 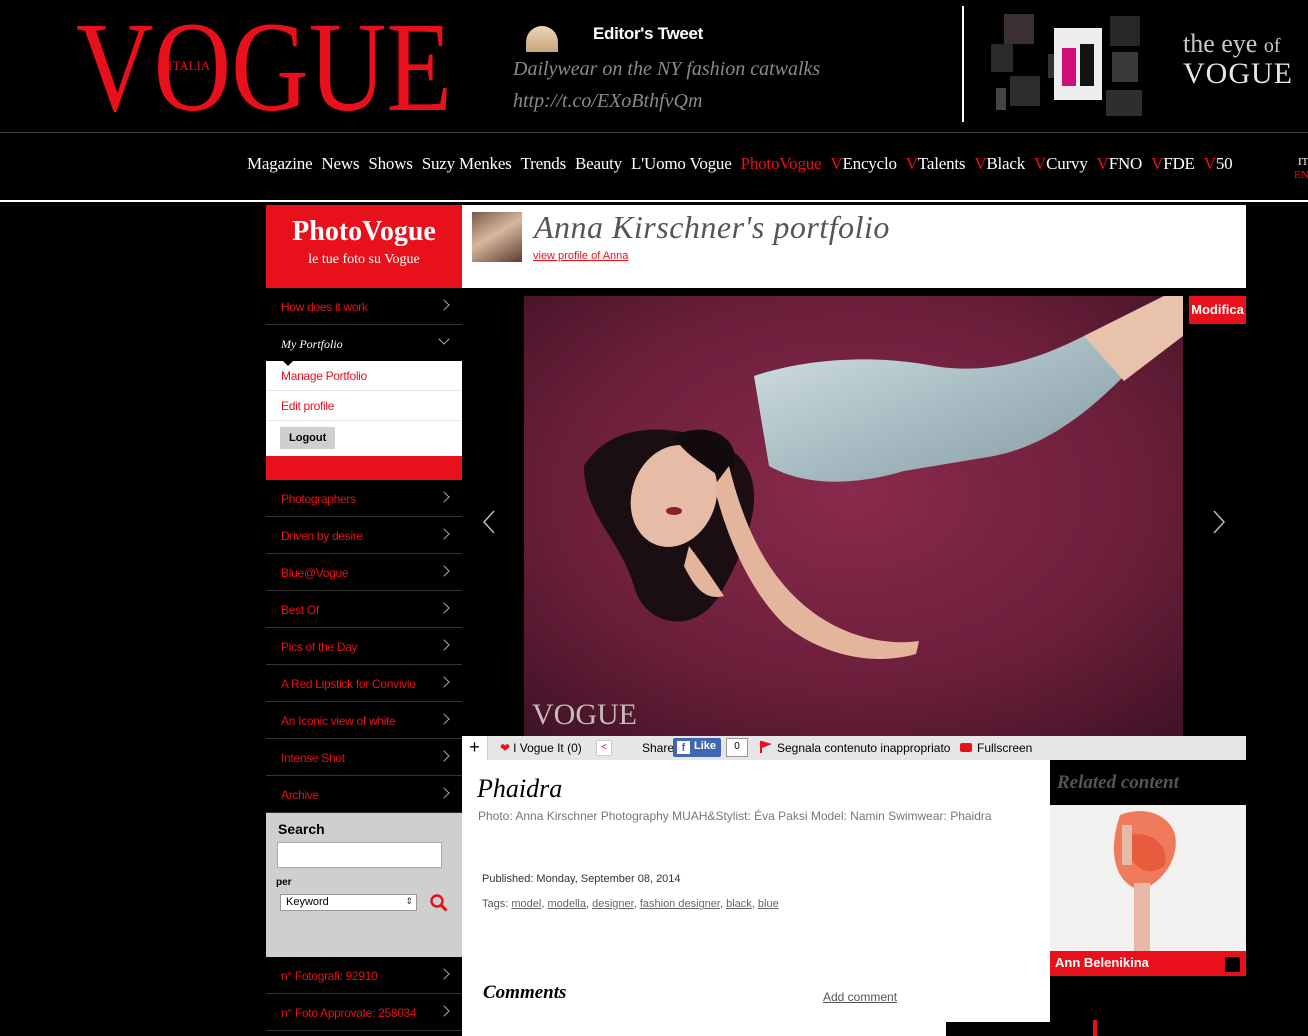 I want to click on nav-vencyclo: VEncyclo, so click(x=863, y=164).